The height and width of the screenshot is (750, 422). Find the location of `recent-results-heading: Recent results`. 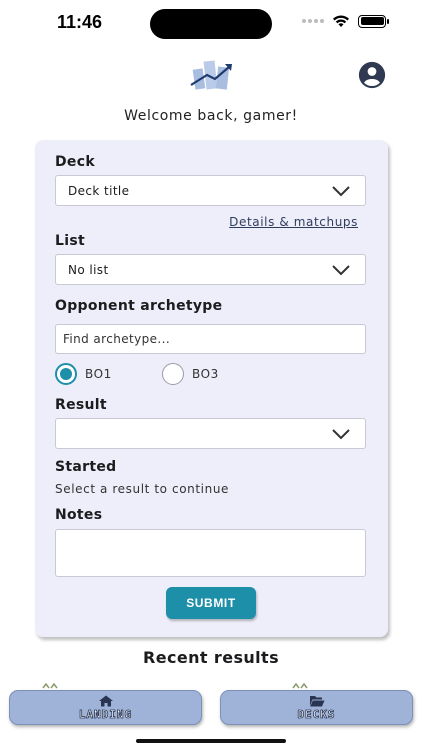

recent-results-heading: Recent results is located at coordinates (211, 657).